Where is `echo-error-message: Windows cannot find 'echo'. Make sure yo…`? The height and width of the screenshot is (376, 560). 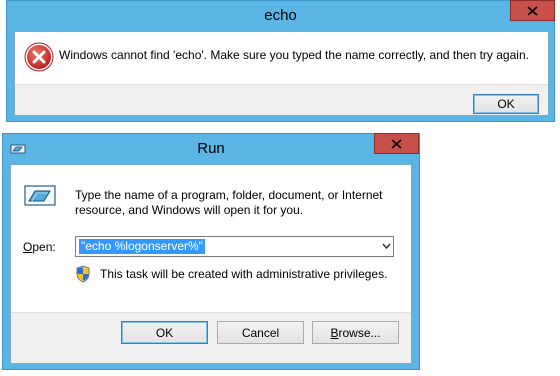 echo-error-message: Windows cannot find 'echo'. Make sure yo… is located at coordinates (294, 55).